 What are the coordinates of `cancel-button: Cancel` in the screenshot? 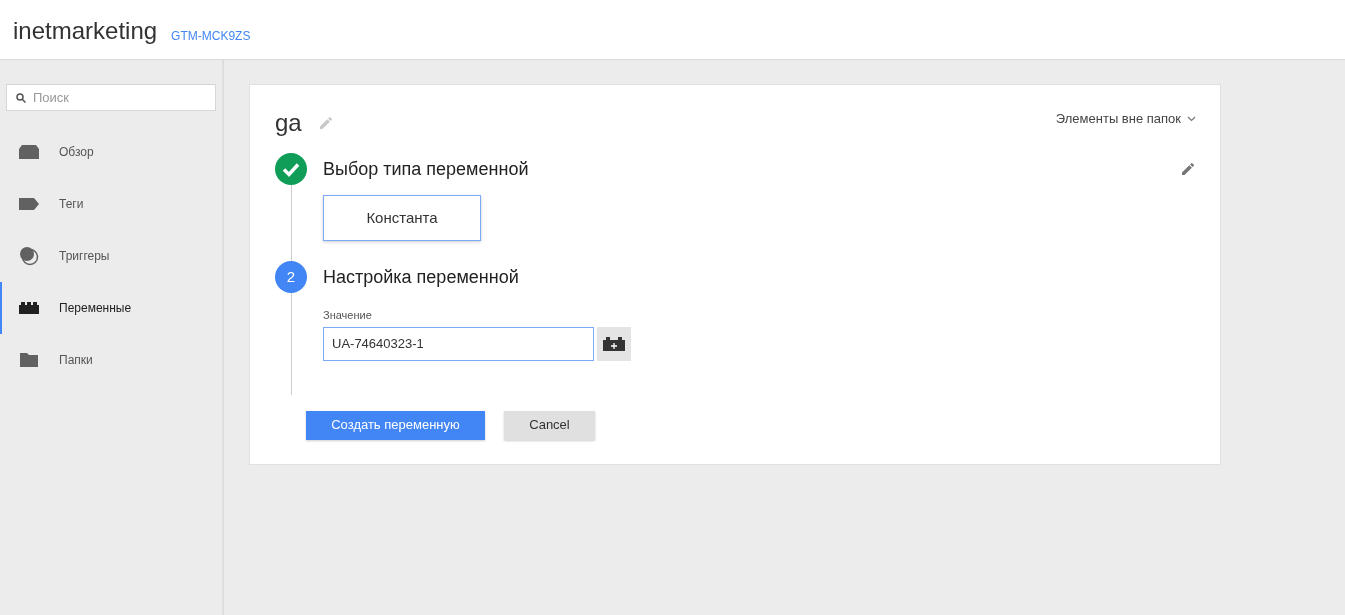 It's located at (549, 425).